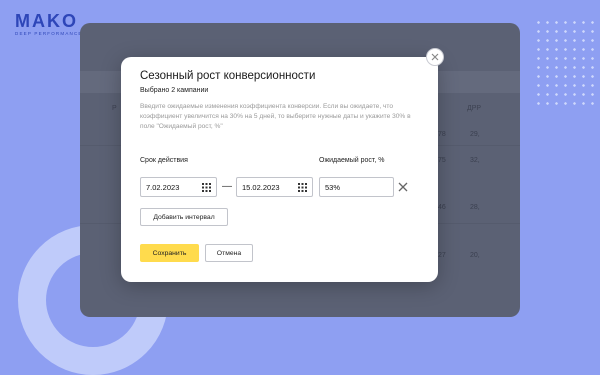  What do you see at coordinates (46, 21) in the screenshot?
I see `brand-name: MAKO` at bounding box center [46, 21].